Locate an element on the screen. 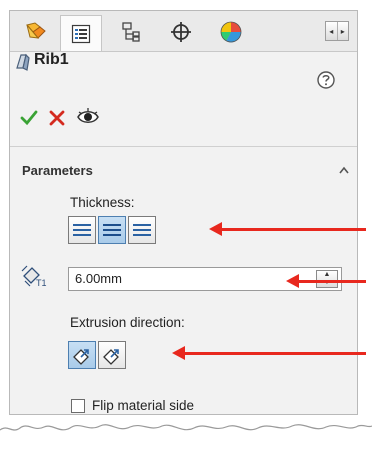 The image size is (372, 450). featuremanager-tab is located at coordinates (37, 31).